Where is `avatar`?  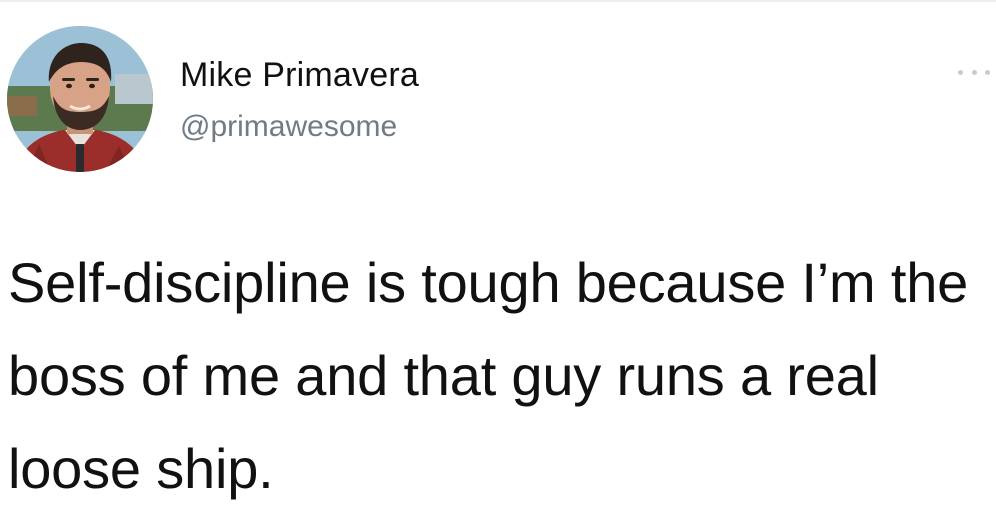 avatar is located at coordinates (80, 99).